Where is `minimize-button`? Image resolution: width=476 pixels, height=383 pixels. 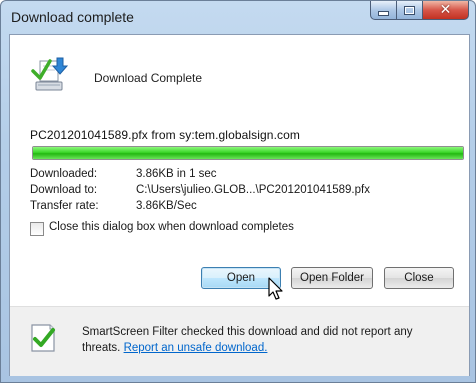 minimize-button is located at coordinates (383, 10).